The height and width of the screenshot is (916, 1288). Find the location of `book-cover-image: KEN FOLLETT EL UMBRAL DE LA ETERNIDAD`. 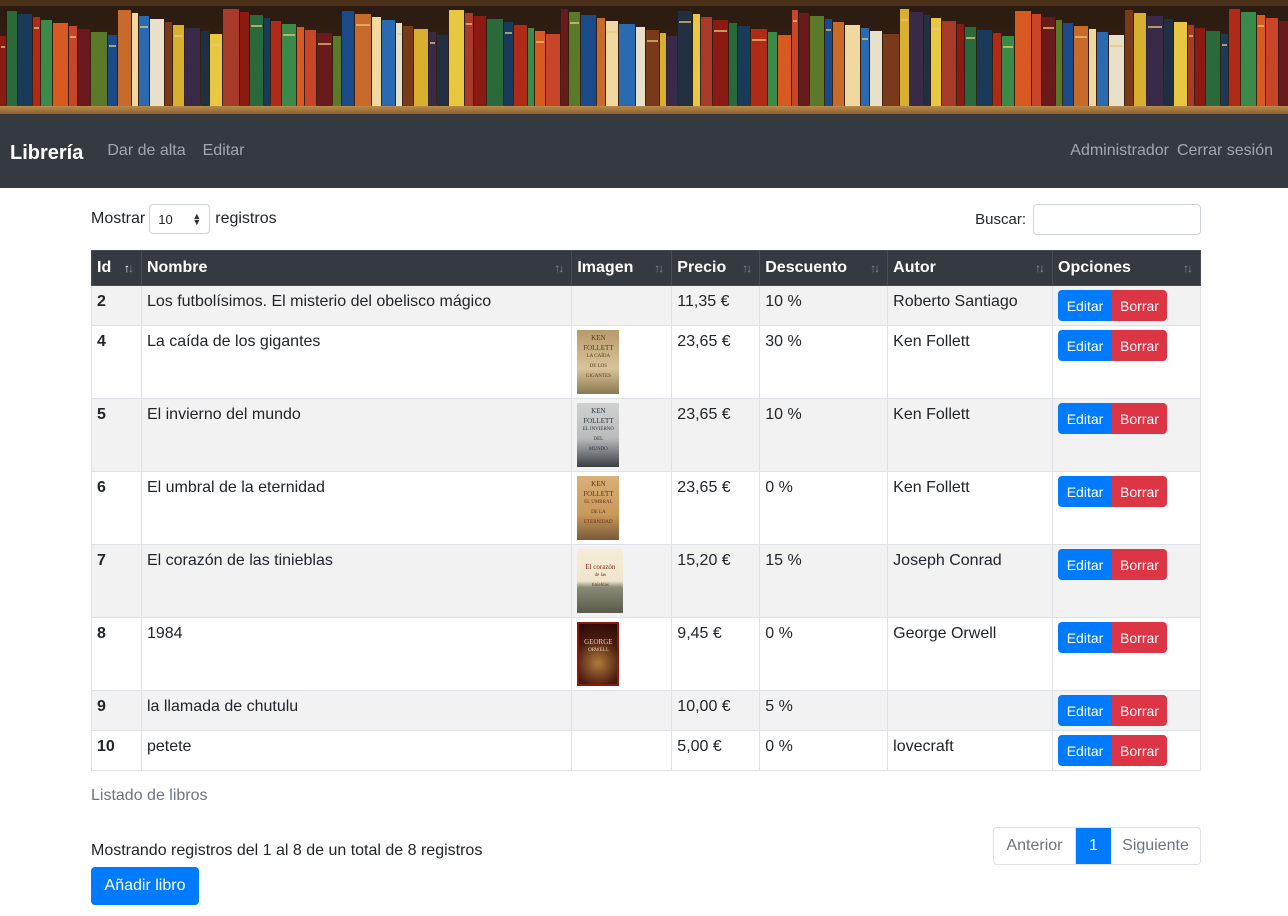

book-cover-image: KEN FOLLETT EL UMBRAL DE LA ETERNIDAD is located at coordinates (598, 508).